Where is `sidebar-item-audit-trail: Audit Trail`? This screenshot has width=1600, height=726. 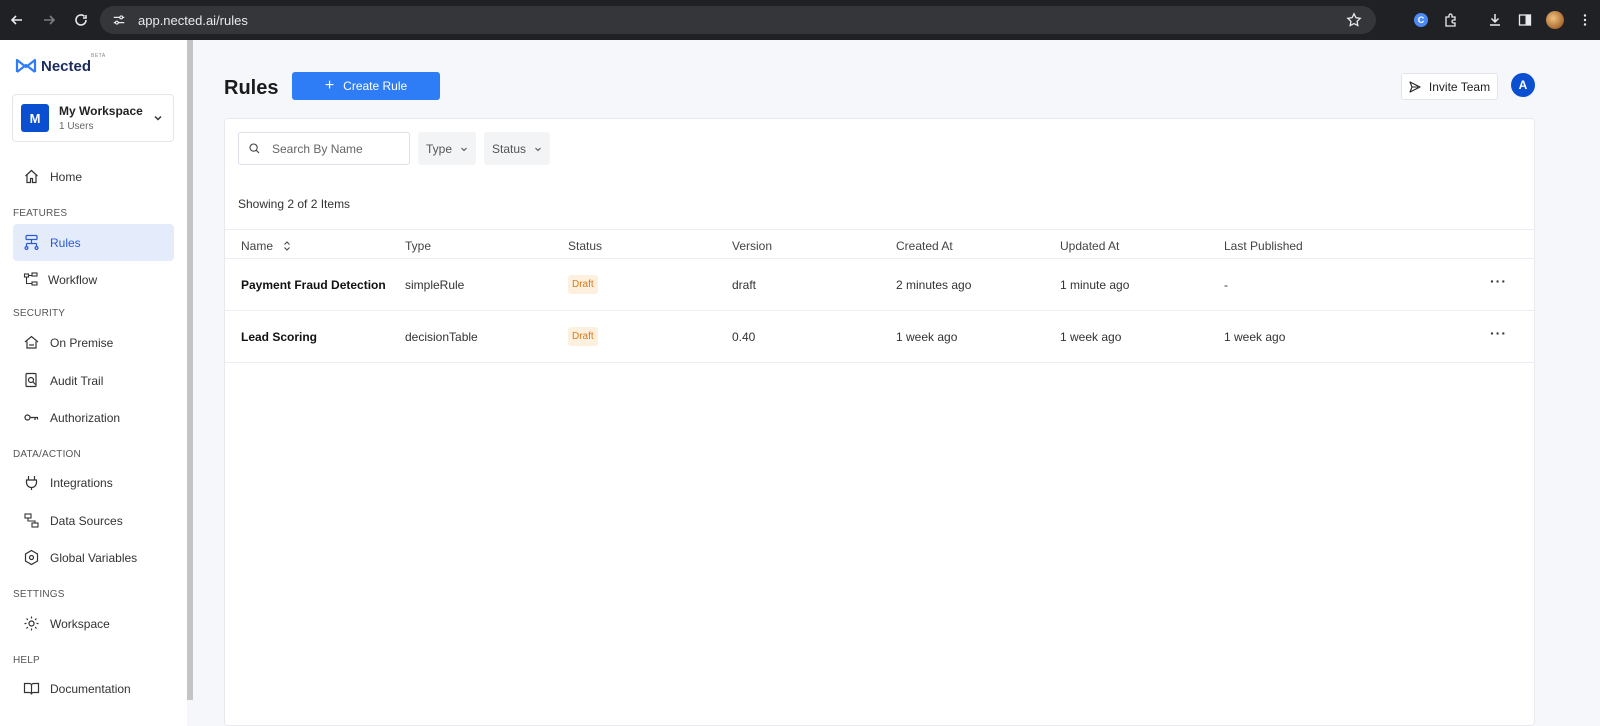
sidebar-item-audit-trail: Audit Trail is located at coordinates (93, 380).